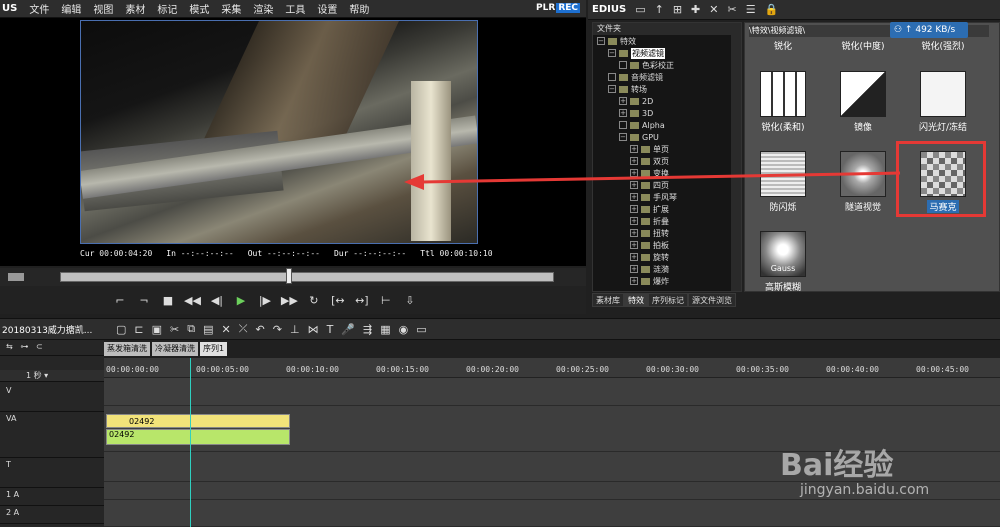  I want to click on menu-capture: 采集, so click(231, 8).